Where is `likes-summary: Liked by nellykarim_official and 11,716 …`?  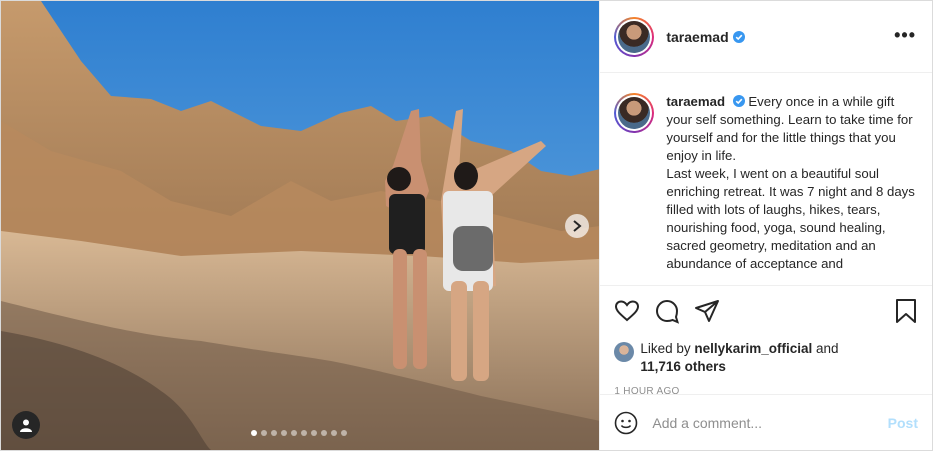 likes-summary: Liked by nellykarim_official and 11,716 … is located at coordinates (766, 358).